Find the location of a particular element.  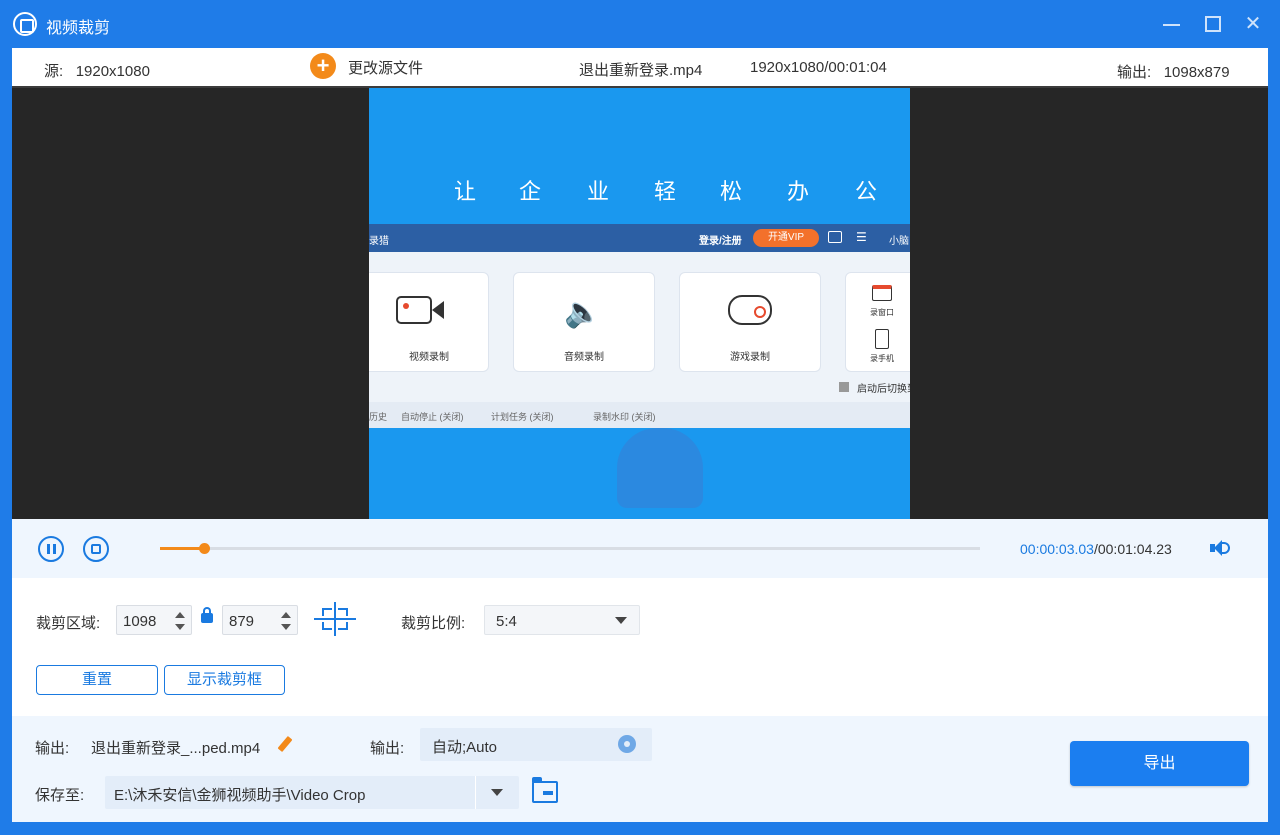

progress-handle is located at coordinates (205, 548).